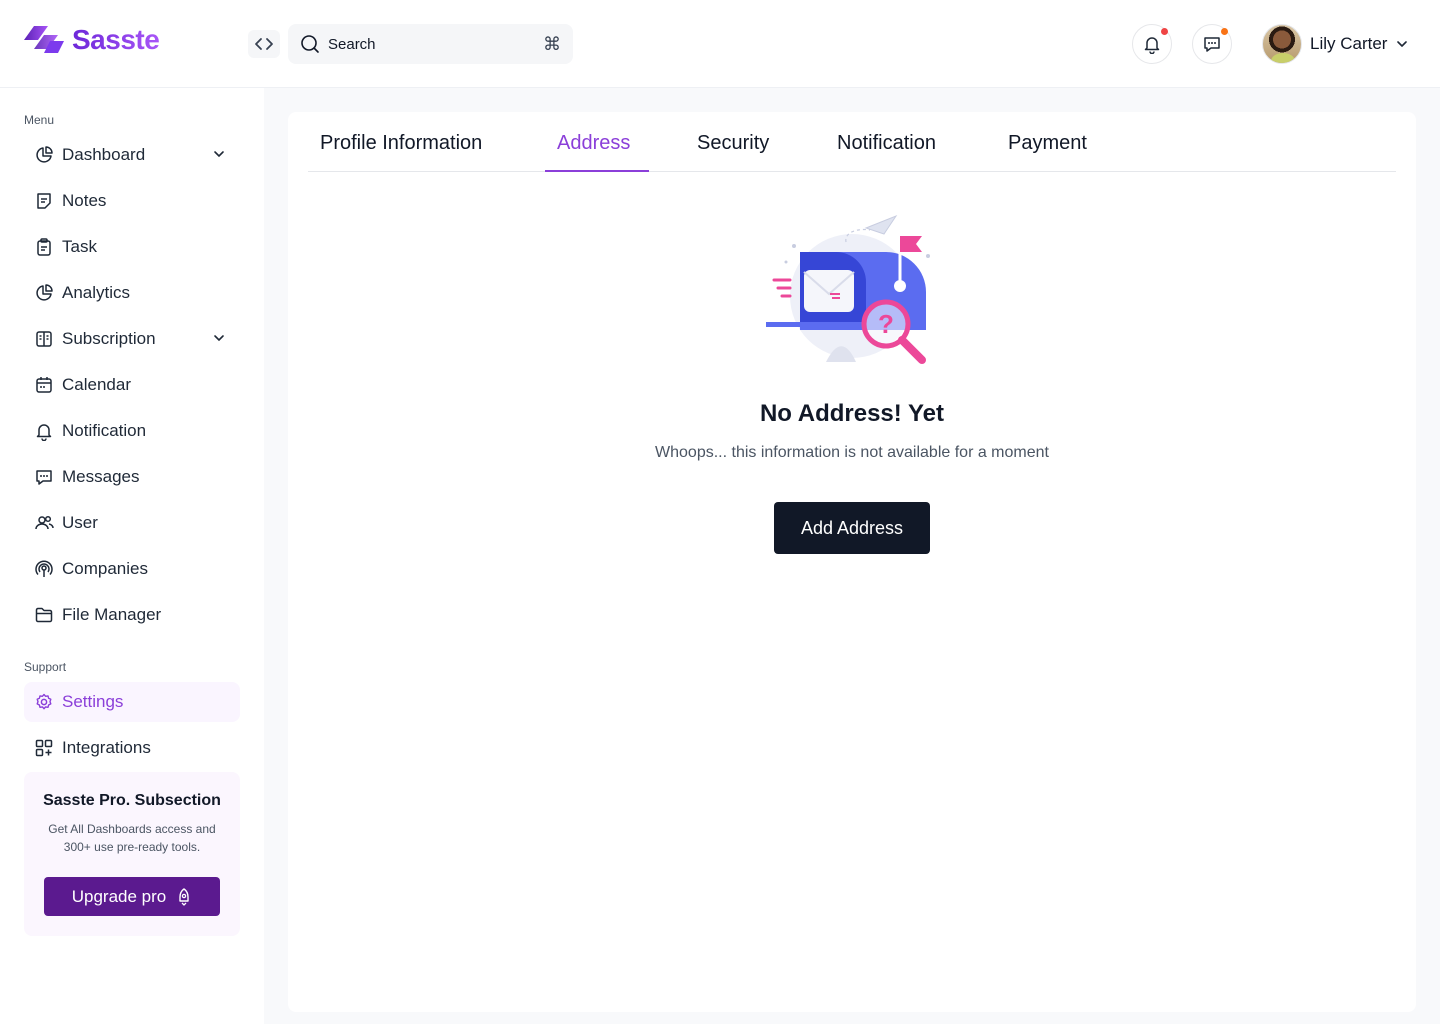  What do you see at coordinates (720, 44) in the screenshot?
I see `top-header: Sasste Search ⌘ Lily Carter` at bounding box center [720, 44].